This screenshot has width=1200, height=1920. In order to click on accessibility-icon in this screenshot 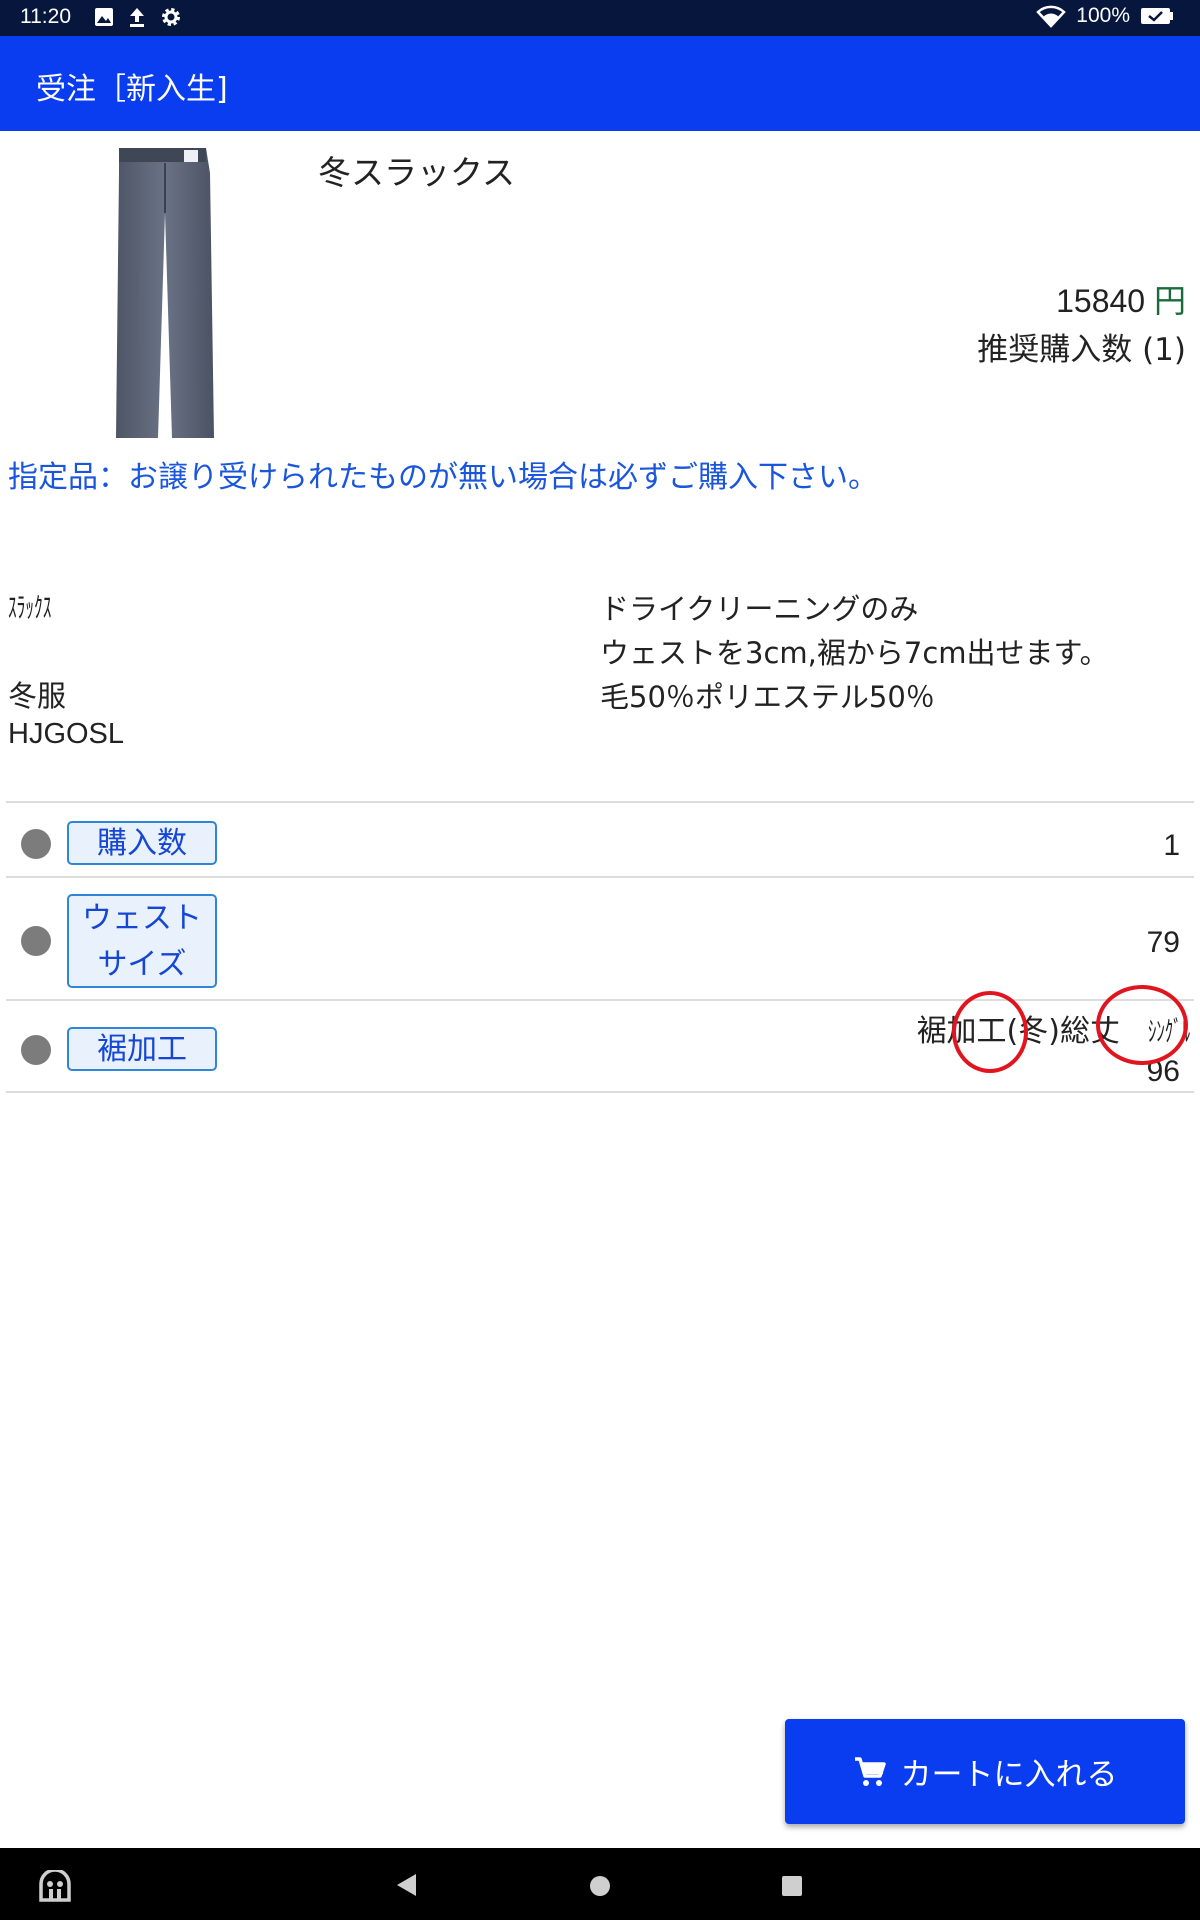, I will do `click(55, 1886)`.